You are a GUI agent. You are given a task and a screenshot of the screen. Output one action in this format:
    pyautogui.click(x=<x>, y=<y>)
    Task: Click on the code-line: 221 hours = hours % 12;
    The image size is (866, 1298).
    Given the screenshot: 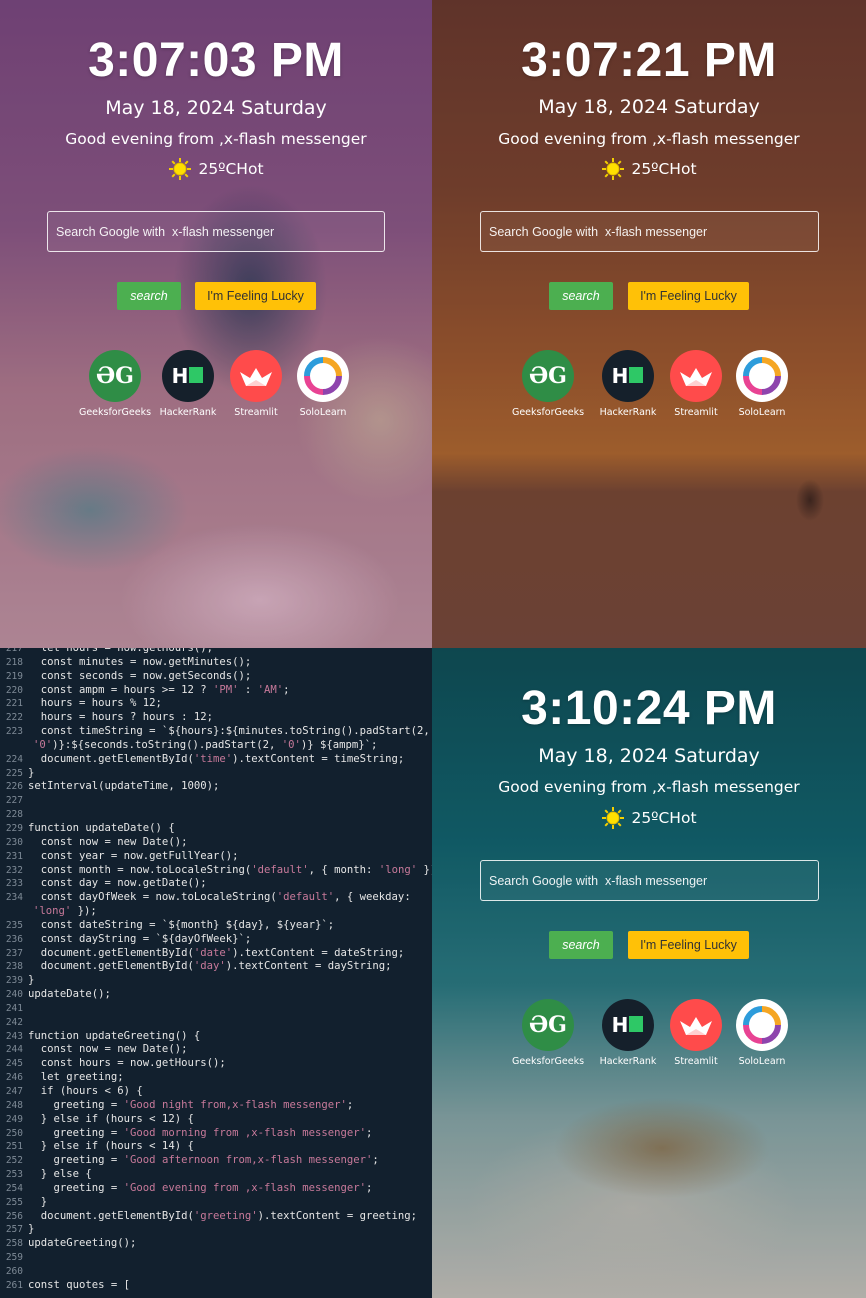 What is the action you would take?
    pyautogui.click(x=216, y=704)
    